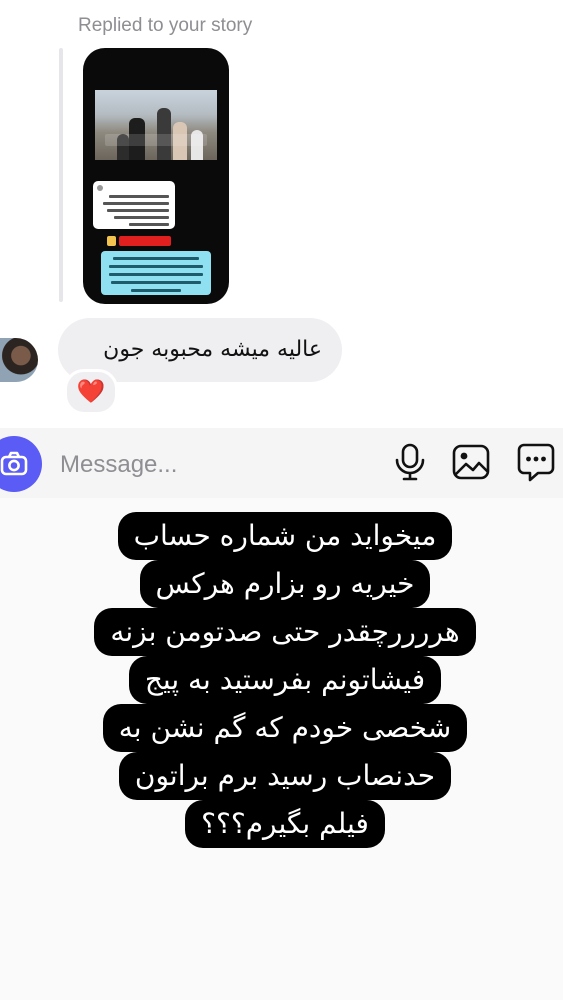 The width and height of the screenshot is (563, 1000). I want to click on microphone-icon, so click(410, 462).